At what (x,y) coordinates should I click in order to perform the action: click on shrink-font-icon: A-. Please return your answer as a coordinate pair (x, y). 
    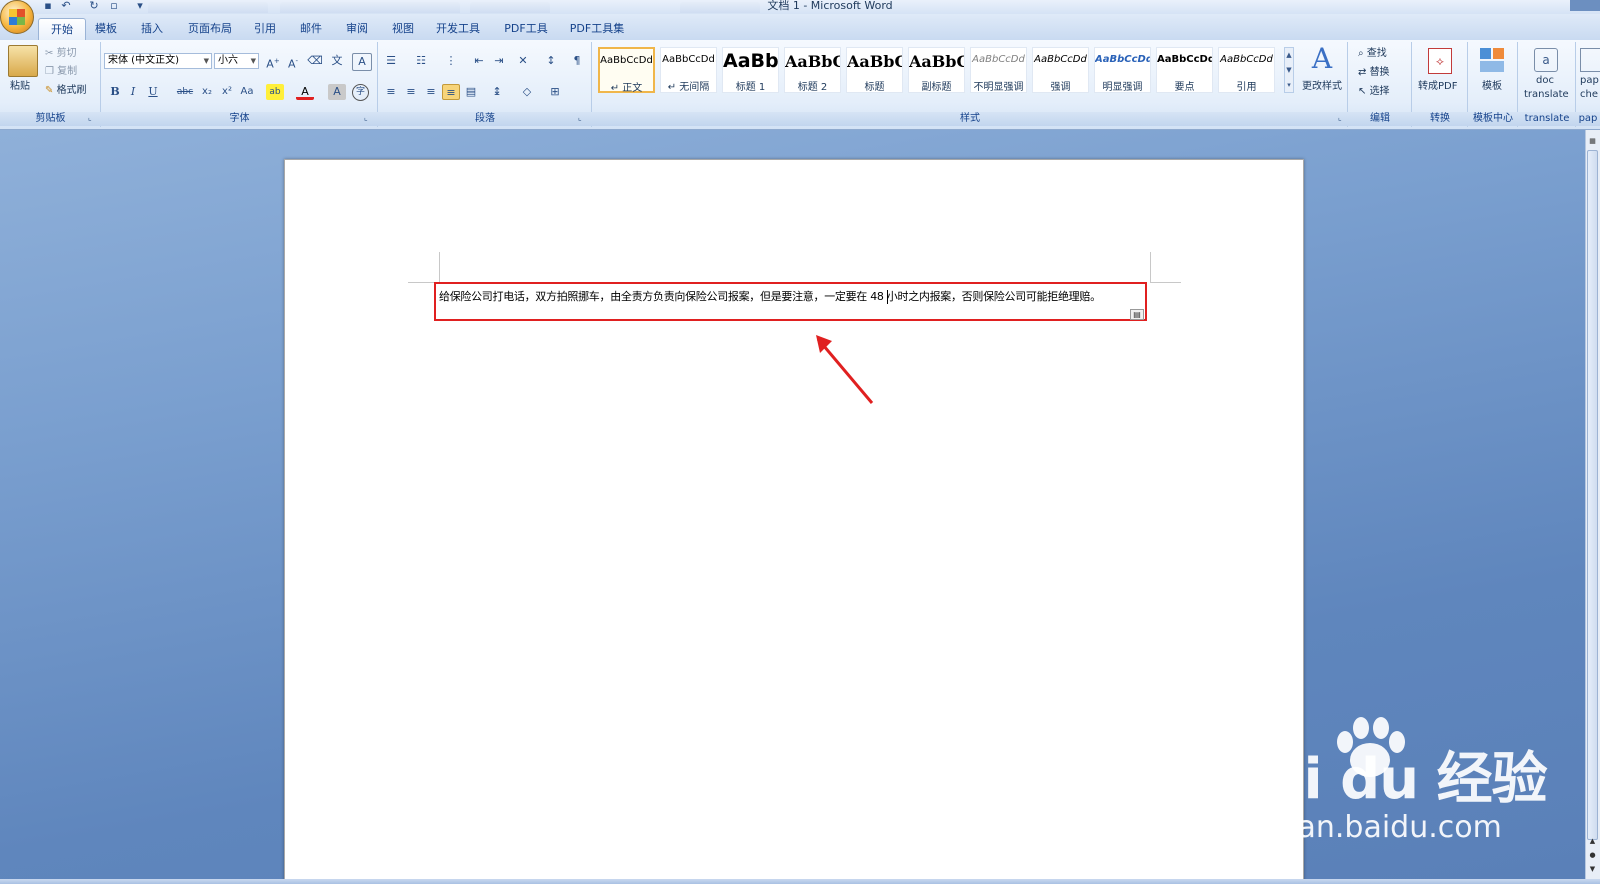
    Looking at the image, I should click on (293, 62).